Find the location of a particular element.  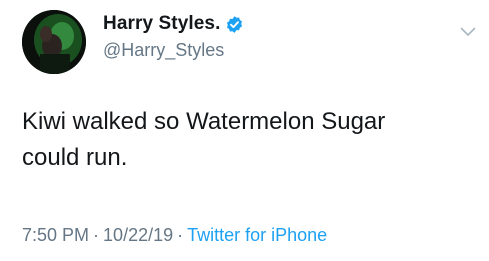

chevron-down-icon is located at coordinates (468, 30).